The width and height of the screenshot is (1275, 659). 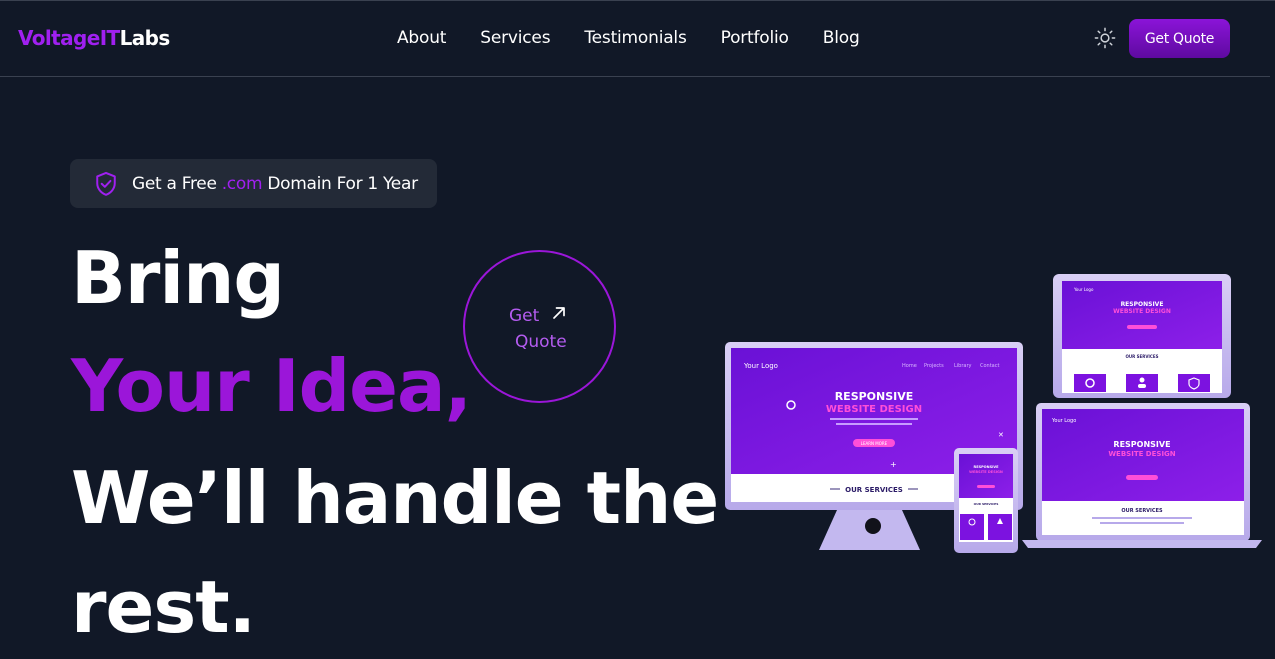 I want to click on circle-label-line-1: Get, so click(x=524, y=316).